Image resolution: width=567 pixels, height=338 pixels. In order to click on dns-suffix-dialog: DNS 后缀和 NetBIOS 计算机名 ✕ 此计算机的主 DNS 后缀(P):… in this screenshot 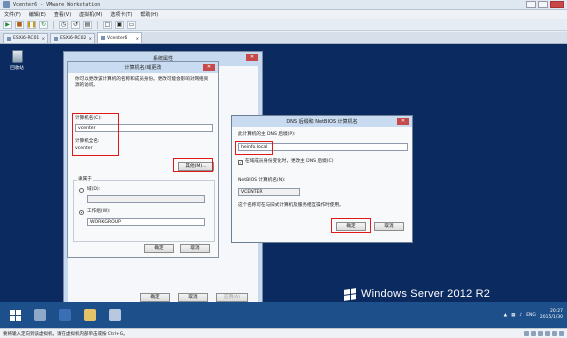, I will do `click(322, 179)`.